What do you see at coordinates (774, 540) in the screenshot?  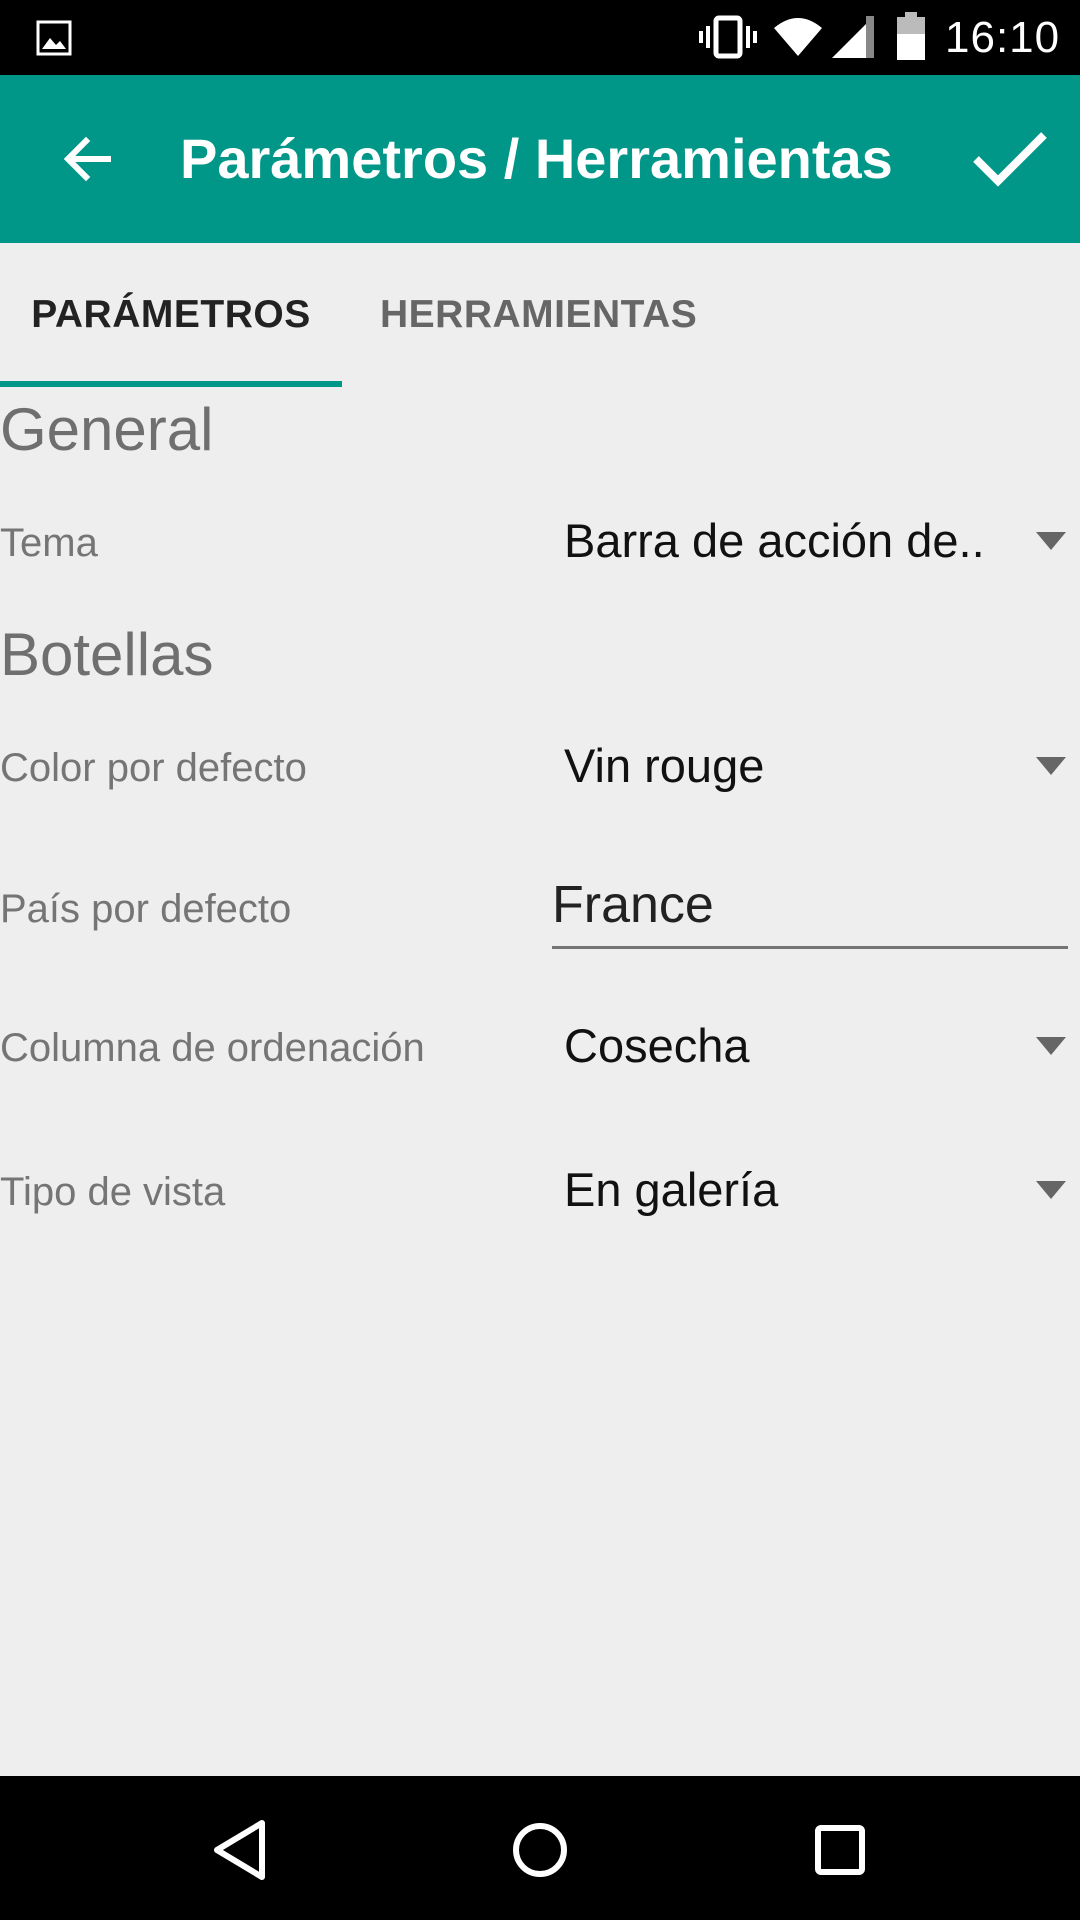 I see `tema-value: Barra de acción de..` at bounding box center [774, 540].